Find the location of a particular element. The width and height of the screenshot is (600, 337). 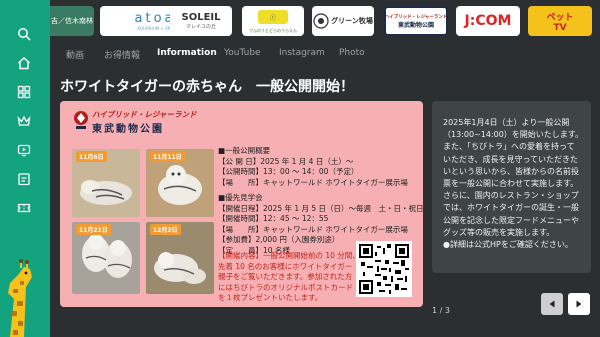

info-line: 【開催時間】12：45 ～ 12：55 is located at coordinates (273, 218).